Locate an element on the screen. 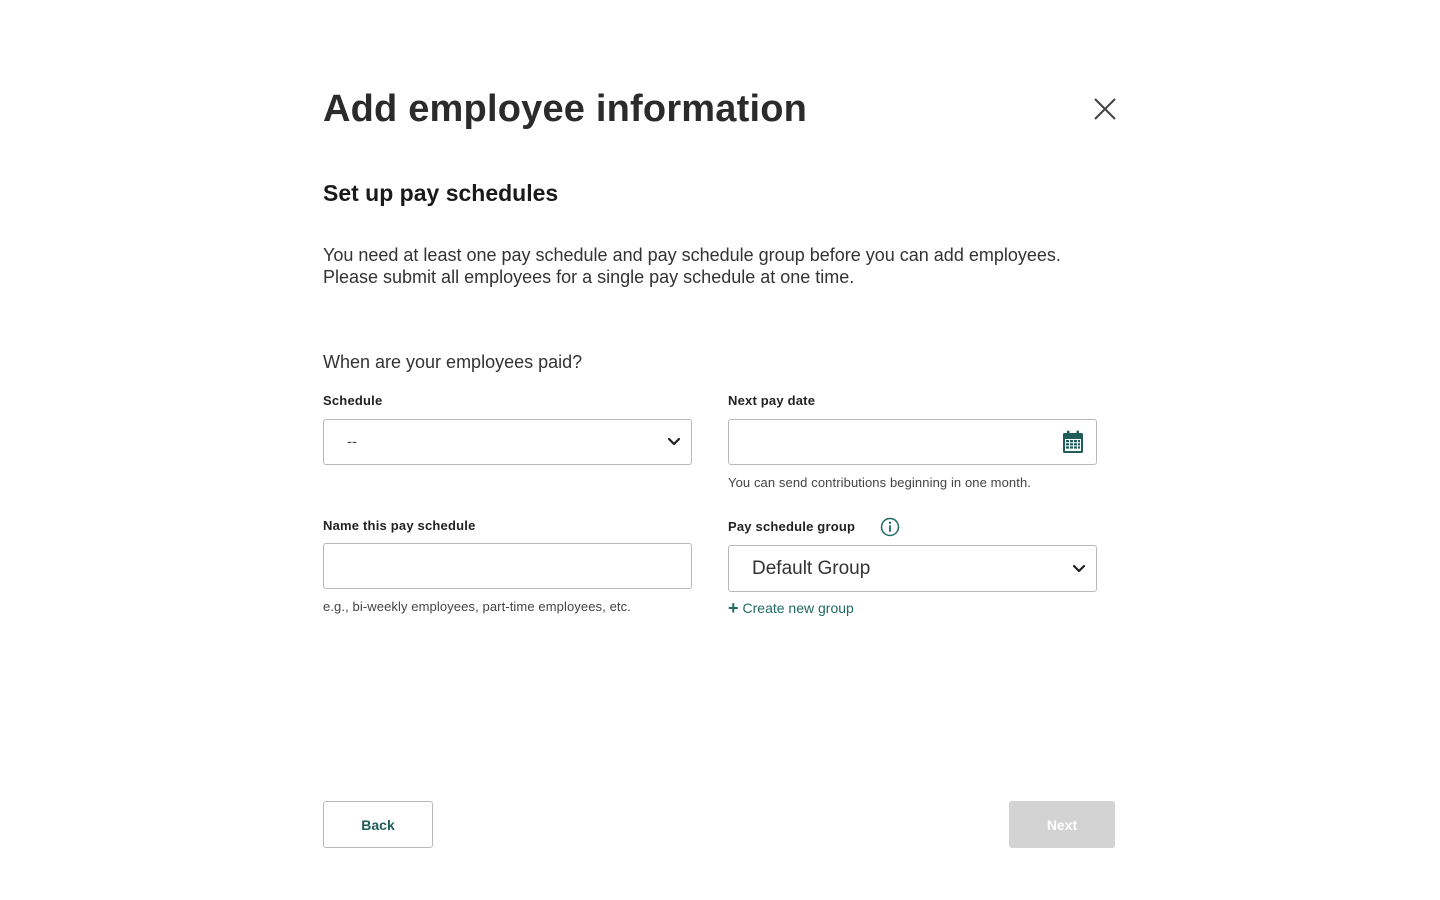 The image size is (1440, 900). next-pay-date-field is located at coordinates (912, 442).